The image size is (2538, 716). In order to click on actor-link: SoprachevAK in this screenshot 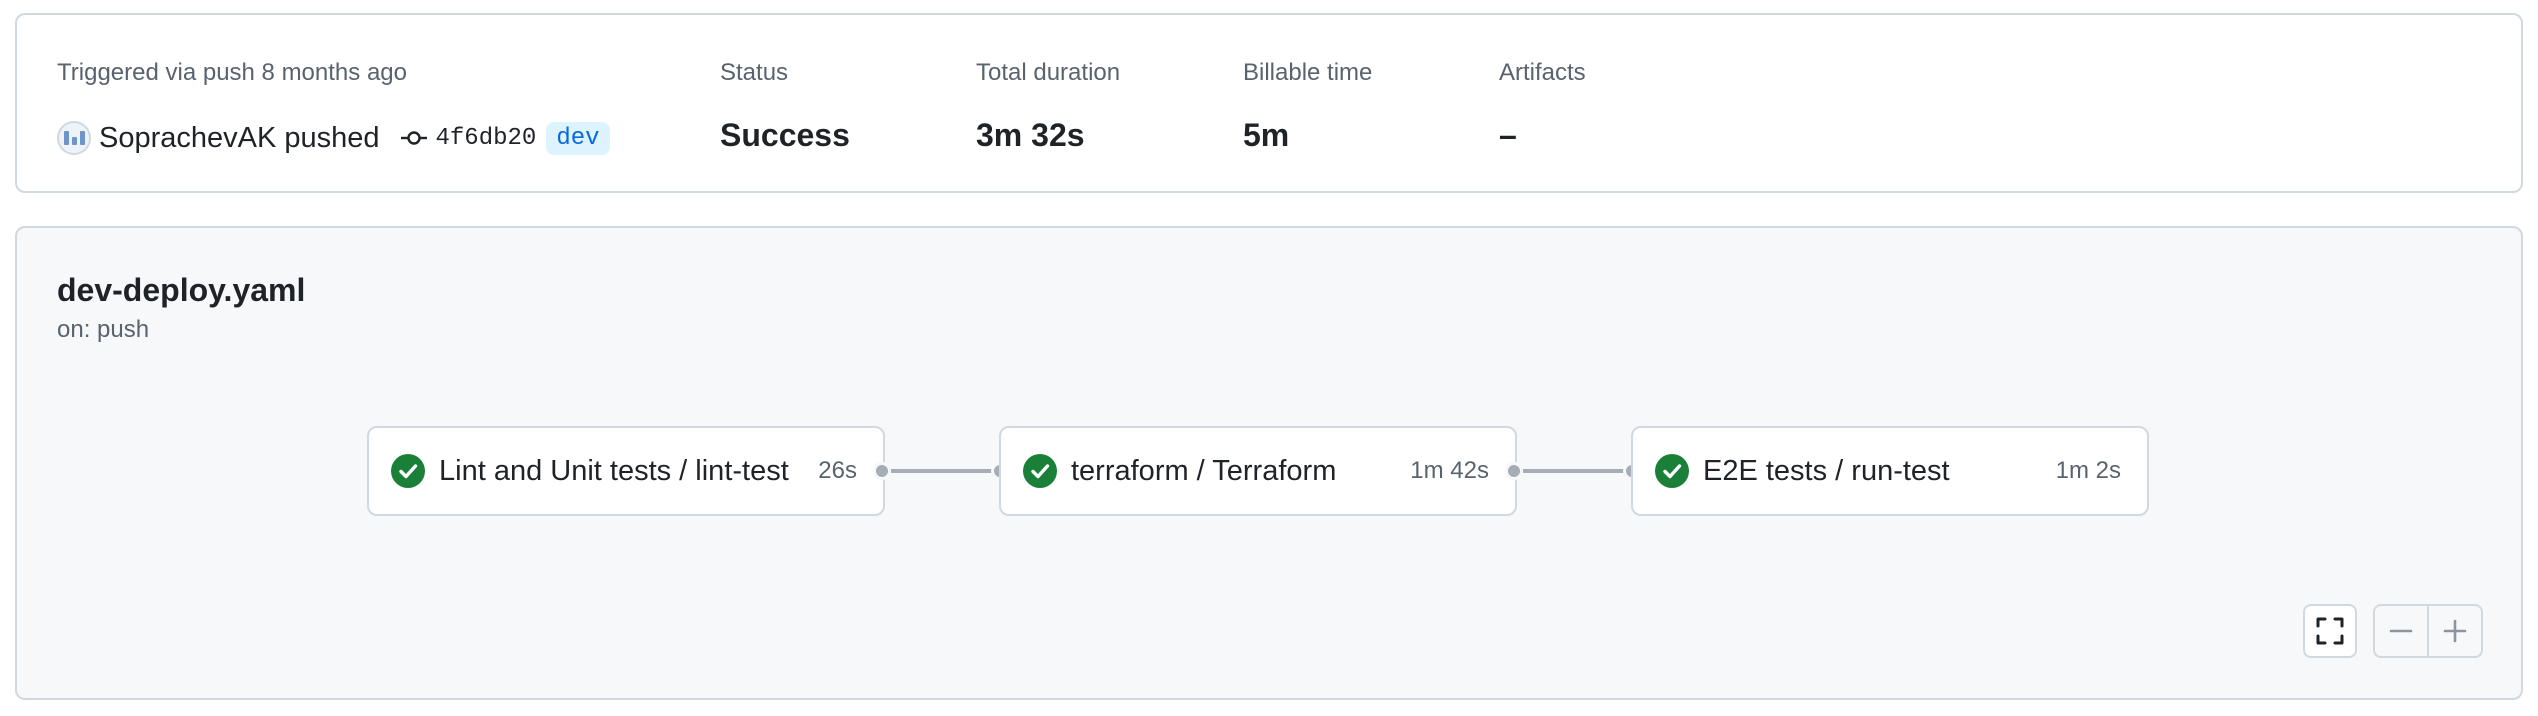, I will do `click(187, 138)`.